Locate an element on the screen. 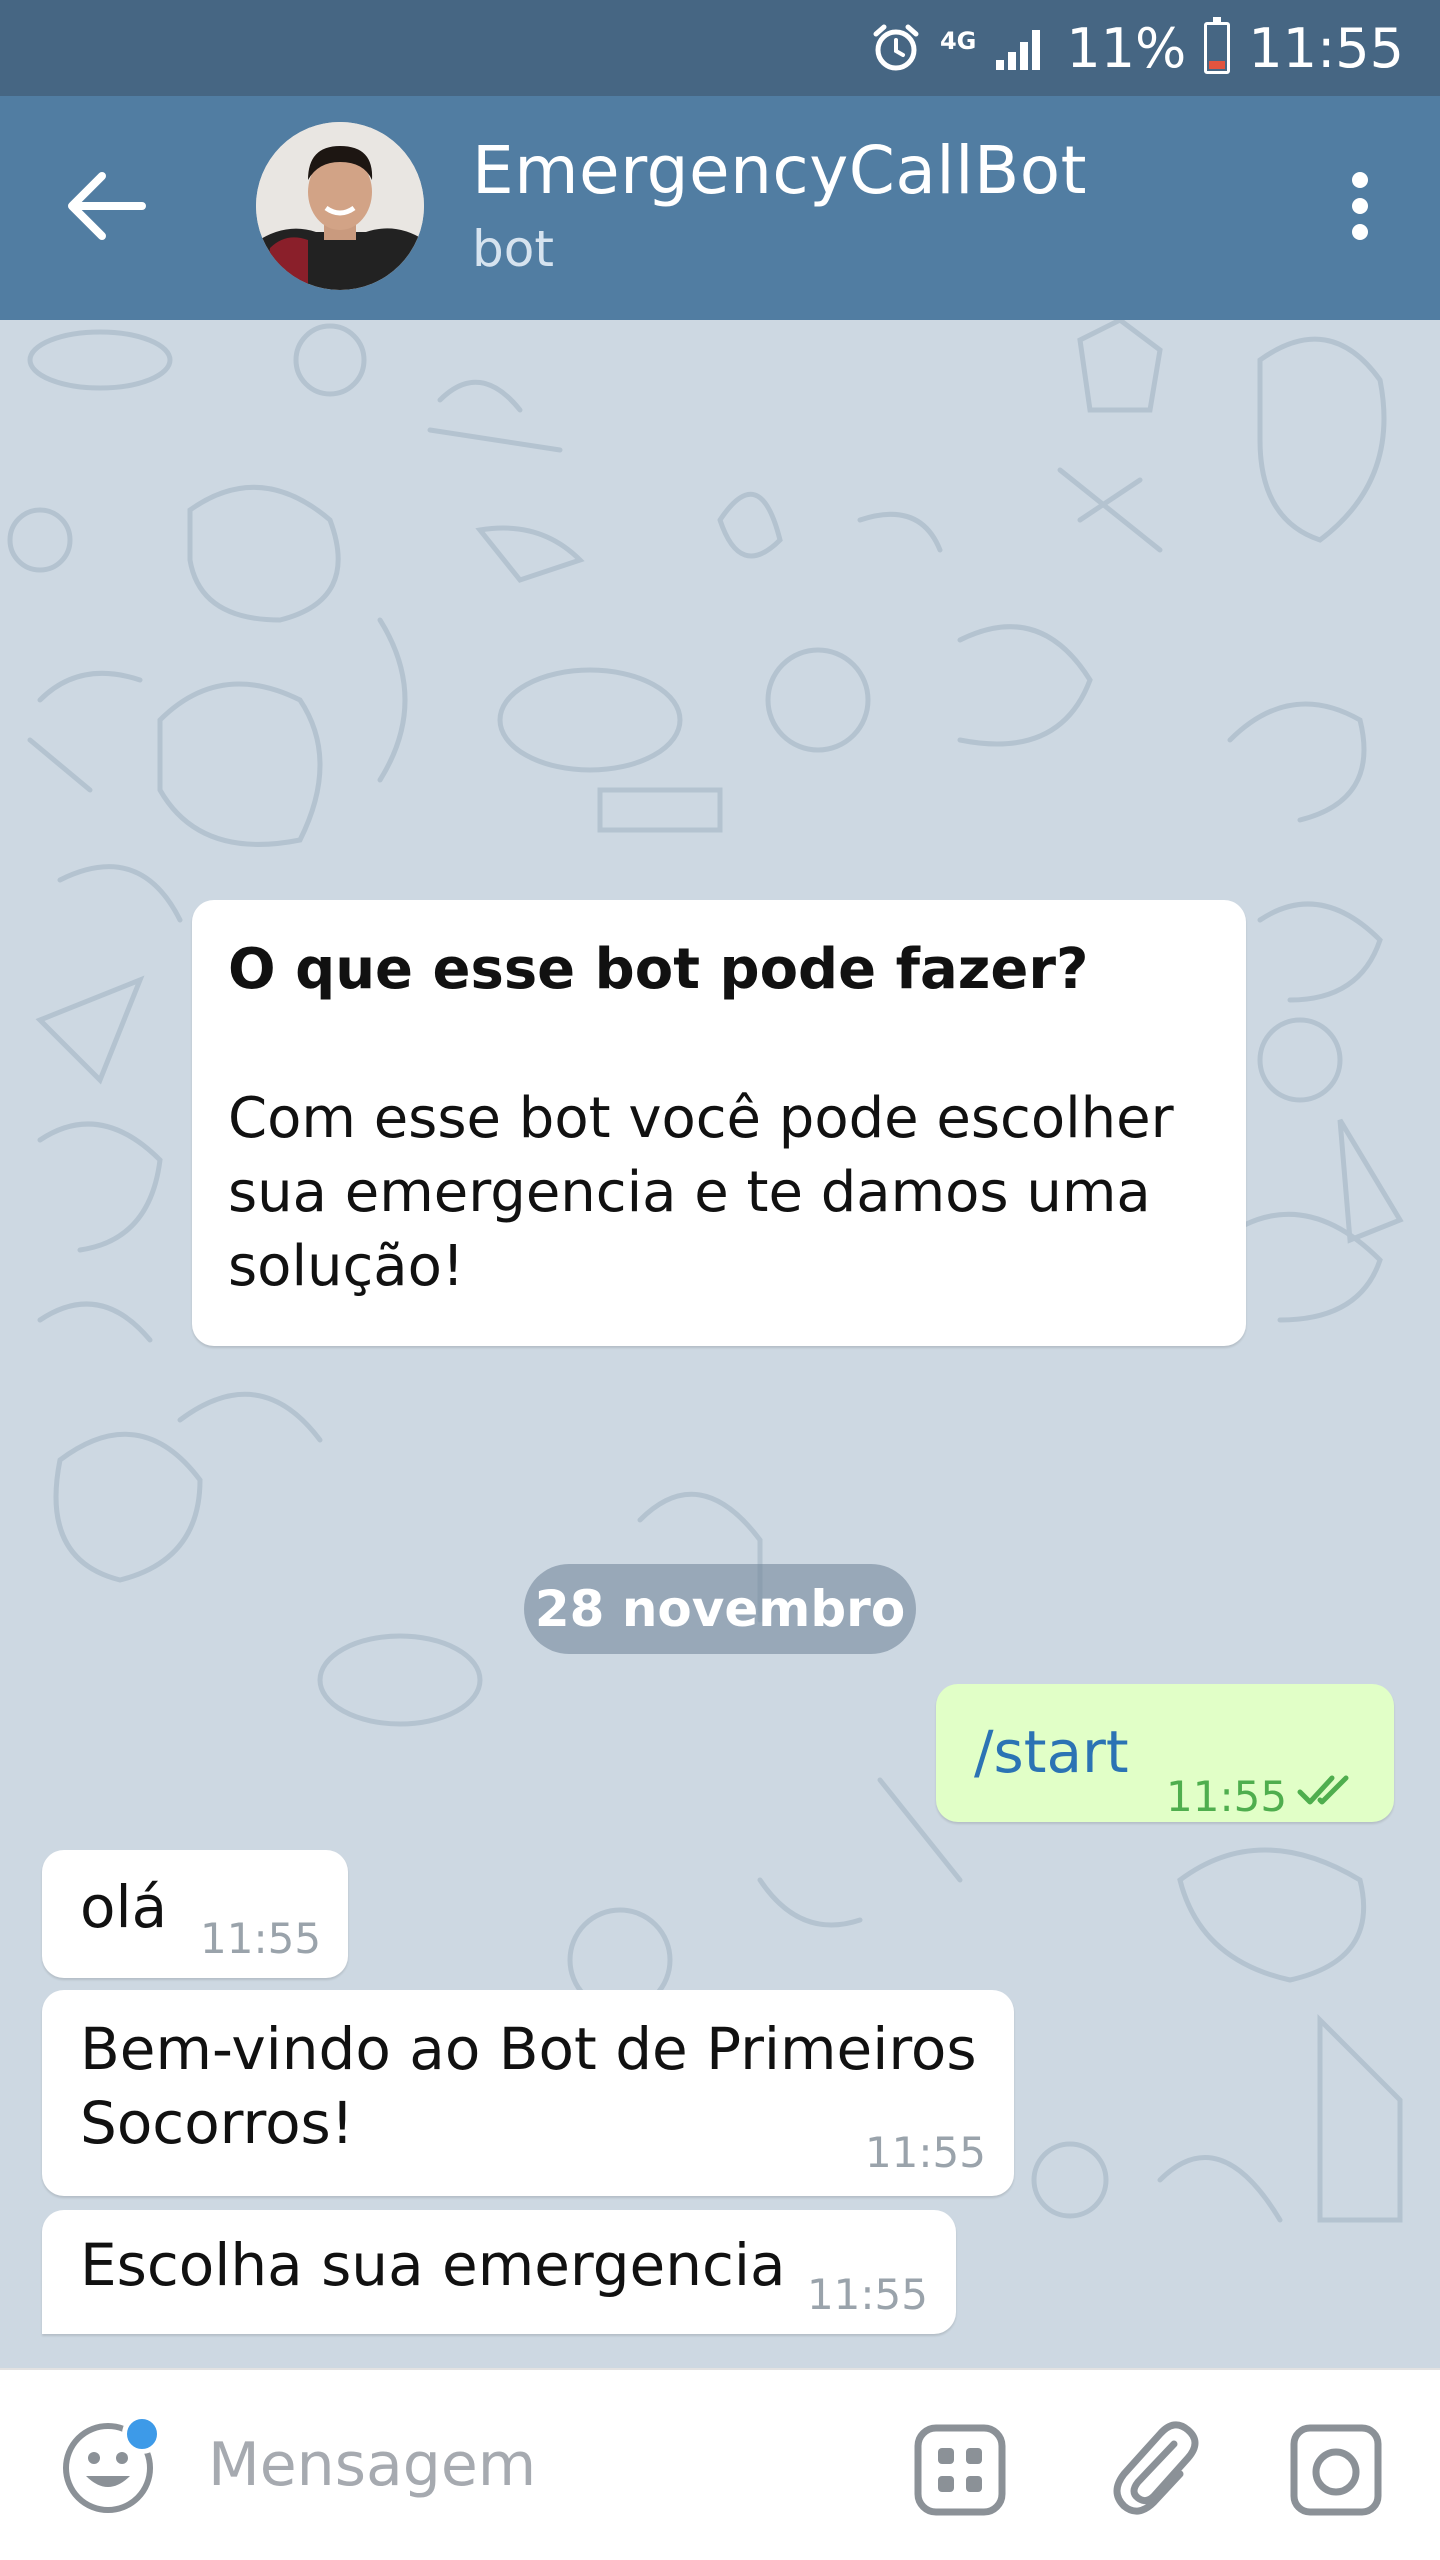  alarm-icon is located at coordinates (896, 47).